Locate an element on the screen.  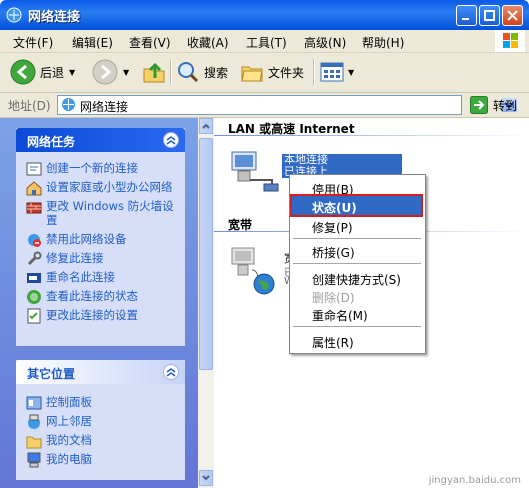
task-rename-connection: 重命名此连接 is located at coordinates (100, 277).